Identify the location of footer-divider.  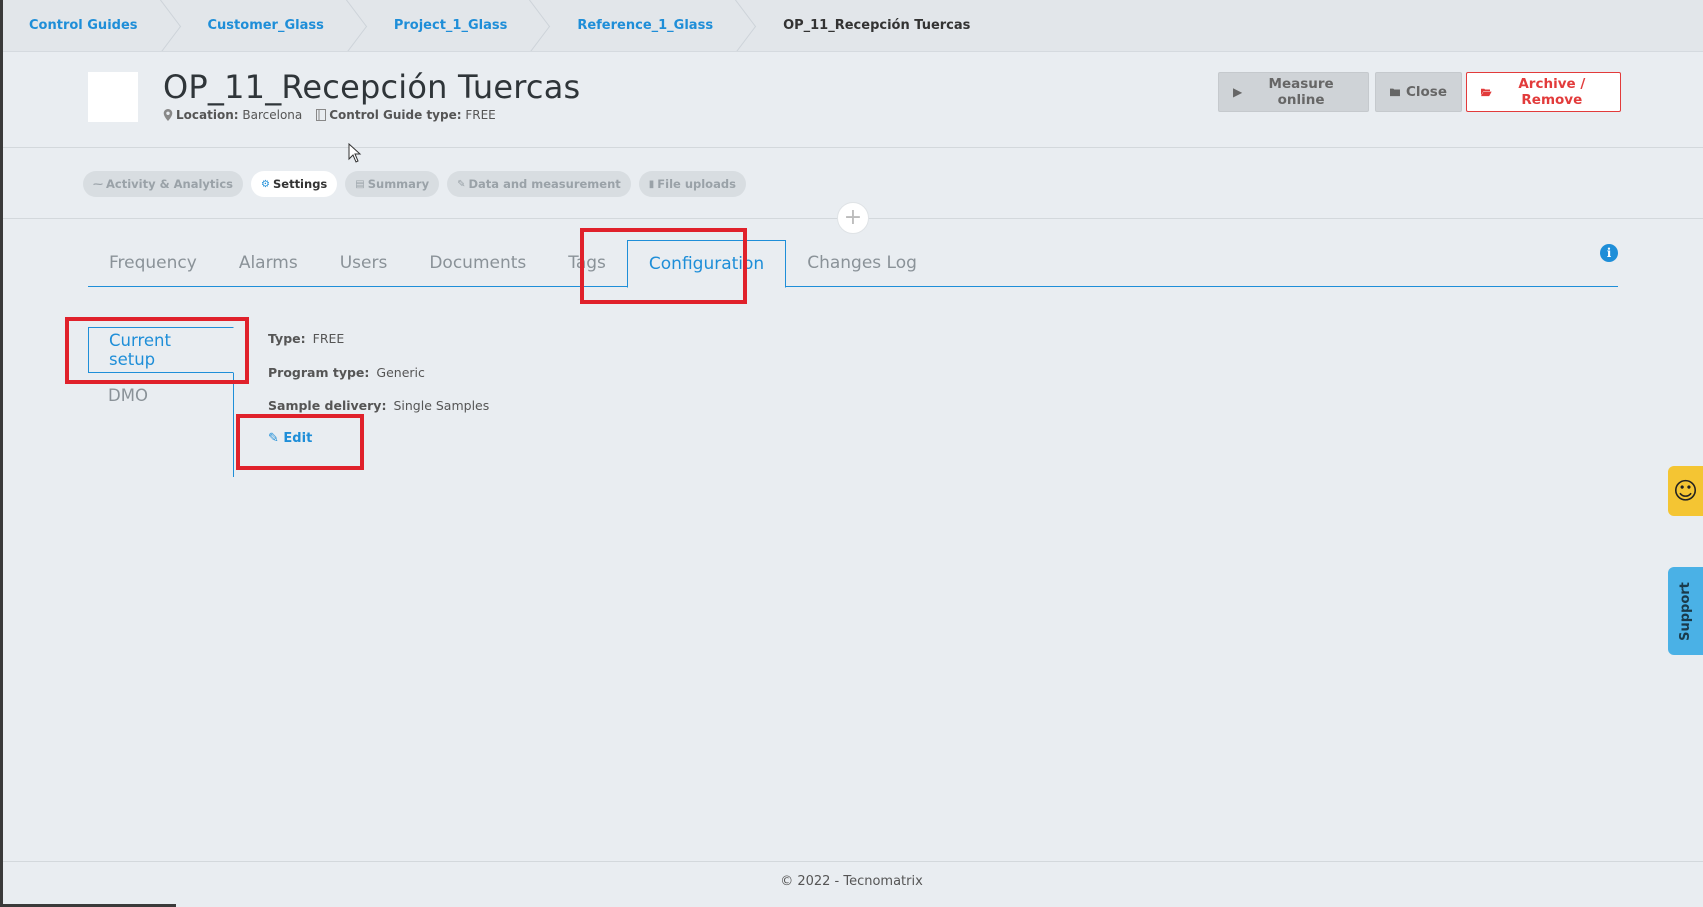
(853, 861).